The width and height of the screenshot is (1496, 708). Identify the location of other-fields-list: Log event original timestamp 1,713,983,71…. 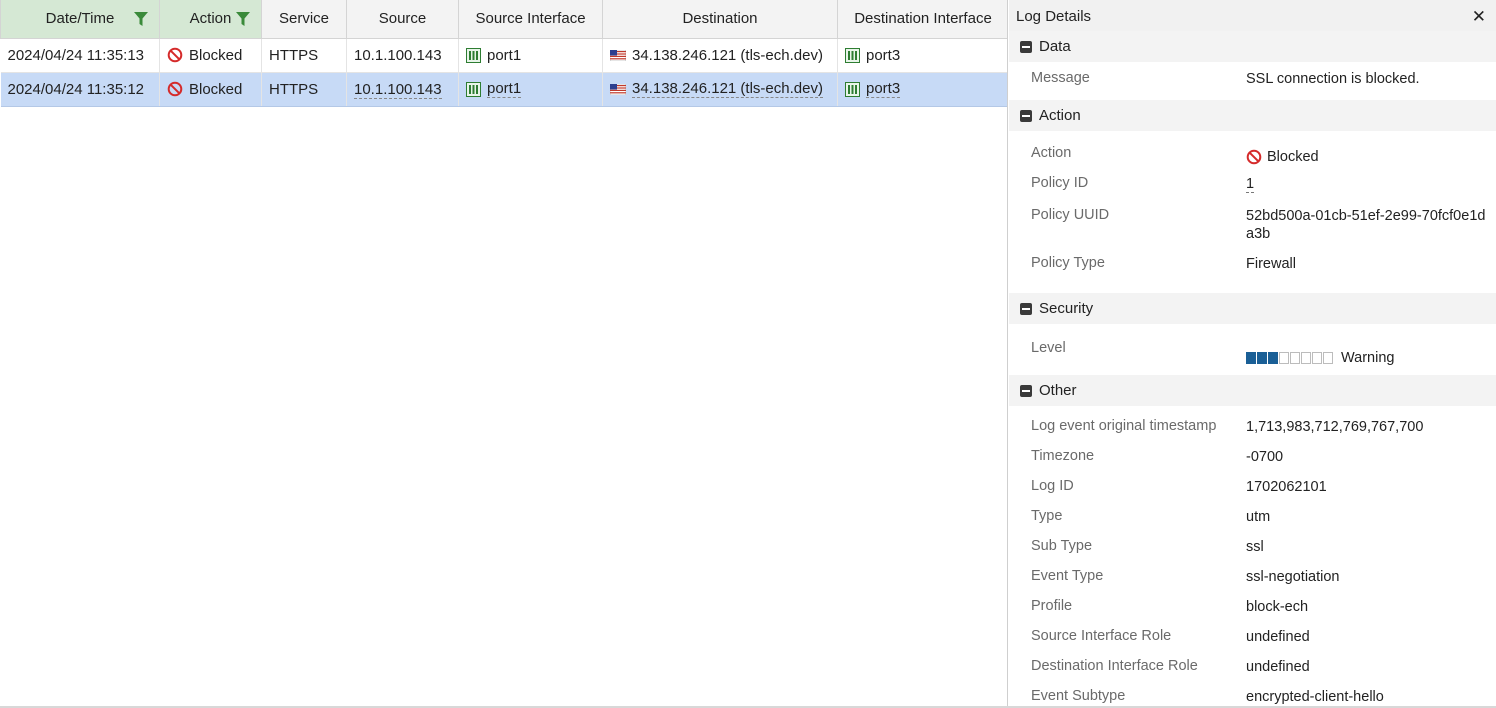
(1252, 557).